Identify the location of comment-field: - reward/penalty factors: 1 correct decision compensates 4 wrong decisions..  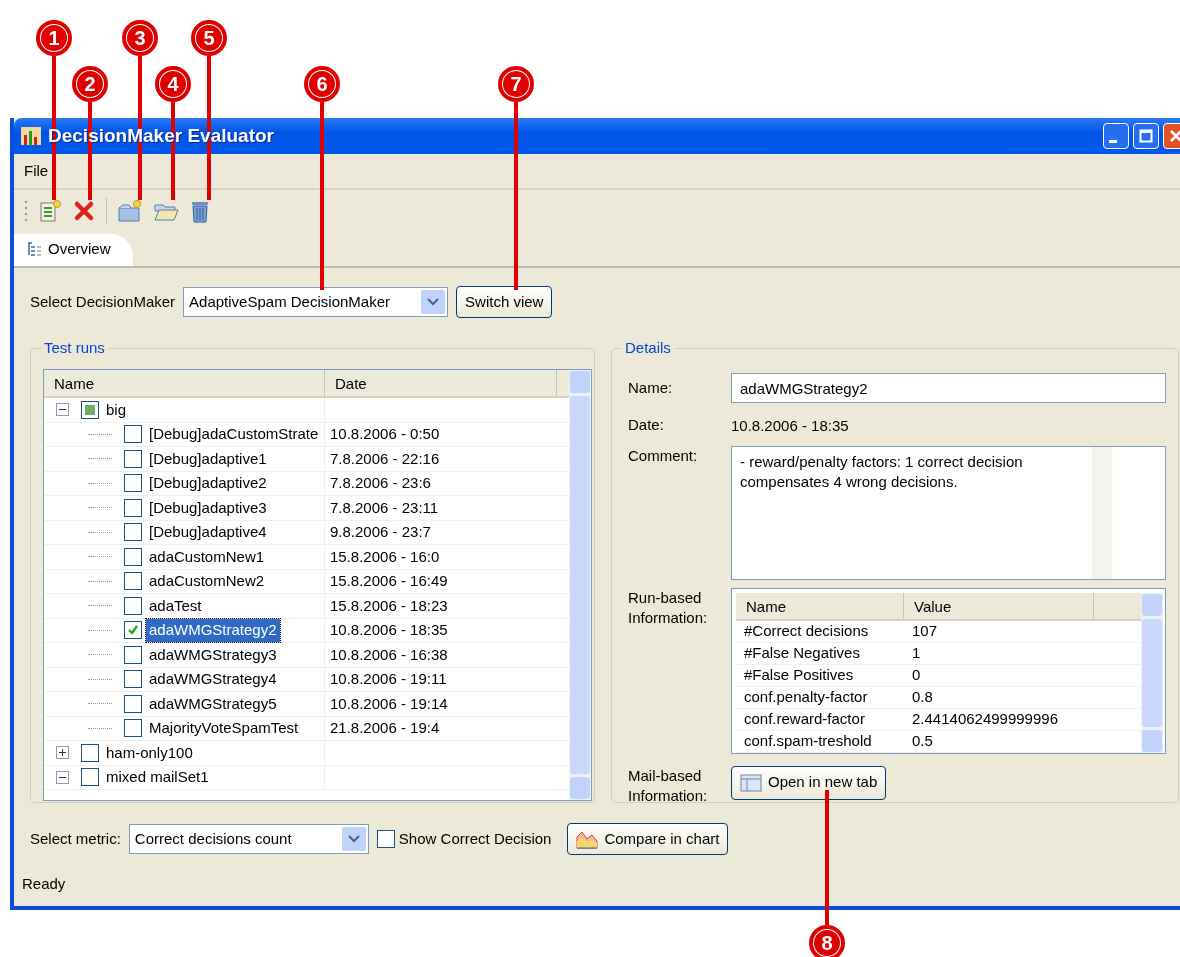
(948, 512).